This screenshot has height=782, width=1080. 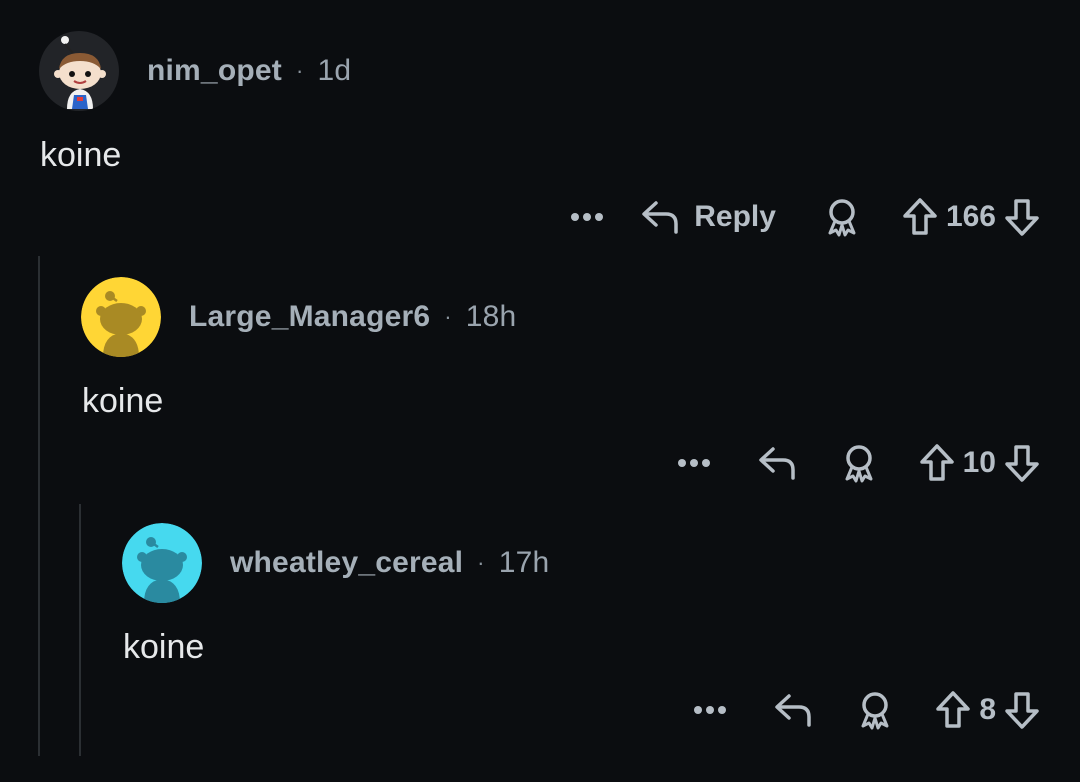 I want to click on username: wheatley_cereal, so click(x=346, y=563).